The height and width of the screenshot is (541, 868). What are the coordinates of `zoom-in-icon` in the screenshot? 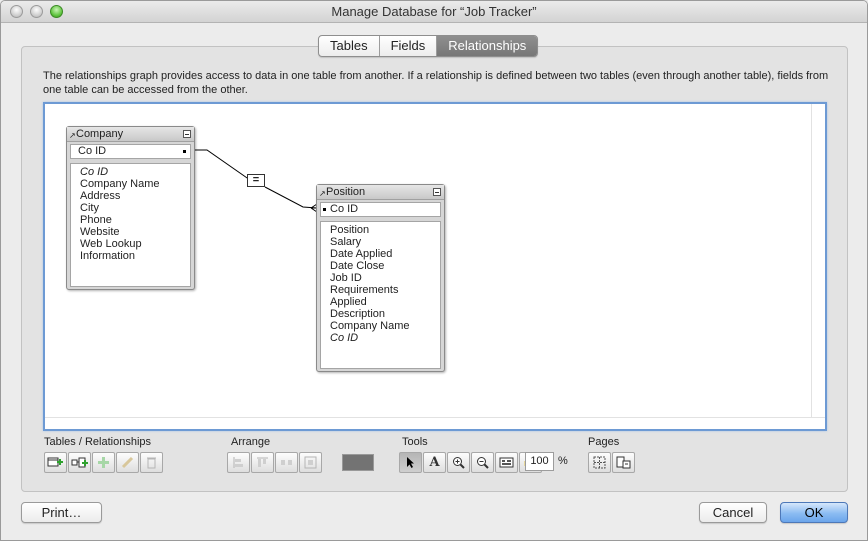 It's located at (459, 463).